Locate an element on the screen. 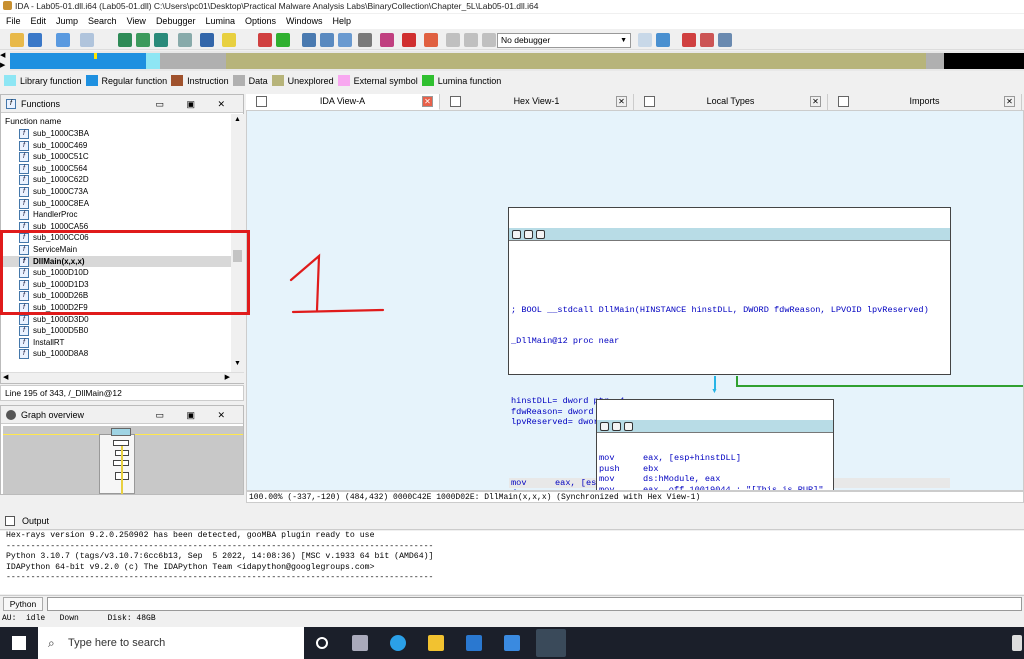 The height and width of the screenshot is (659, 1024). tab-imports: Imports ✕ is located at coordinates (925, 102).